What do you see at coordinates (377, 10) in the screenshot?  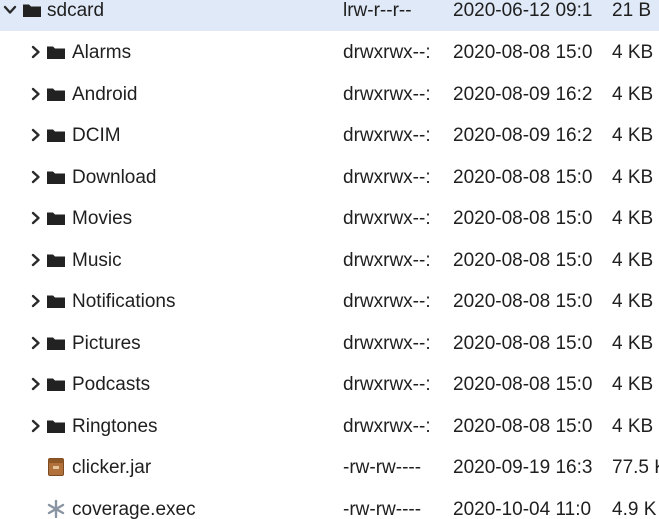 I see `row-permissions: lrw-r--r--` at bounding box center [377, 10].